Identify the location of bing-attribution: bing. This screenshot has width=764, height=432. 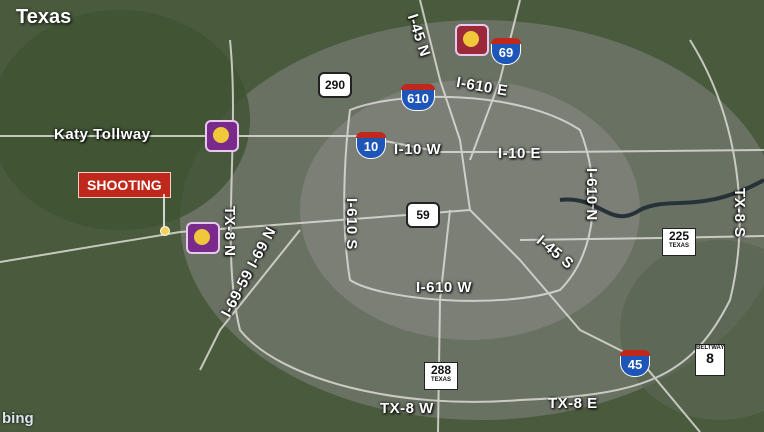
(18, 418).